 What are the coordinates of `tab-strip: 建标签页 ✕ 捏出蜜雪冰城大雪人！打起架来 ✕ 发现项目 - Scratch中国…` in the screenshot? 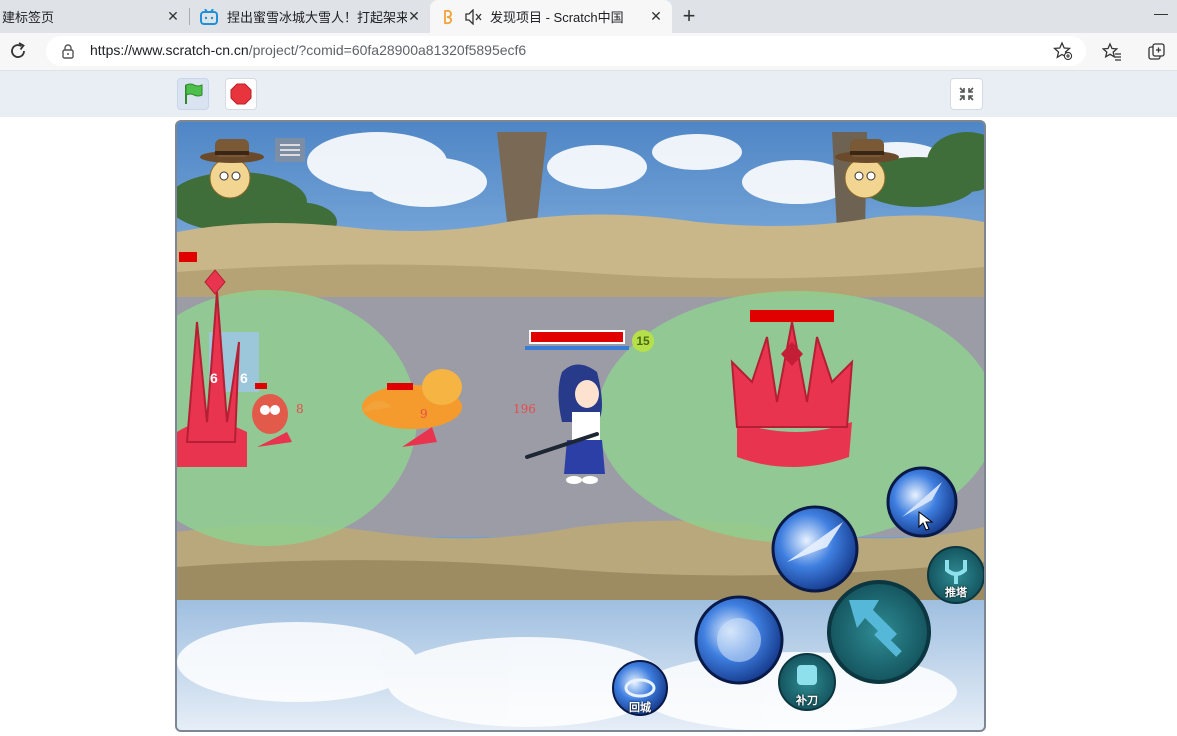 It's located at (588, 16).